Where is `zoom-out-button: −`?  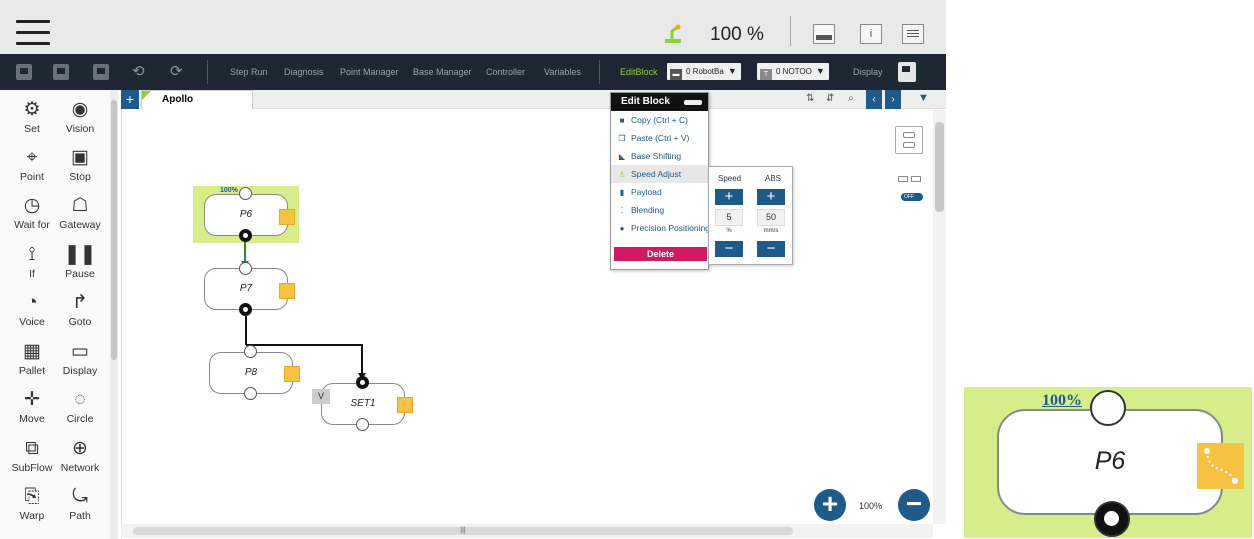
zoom-out-button: − is located at coordinates (914, 505).